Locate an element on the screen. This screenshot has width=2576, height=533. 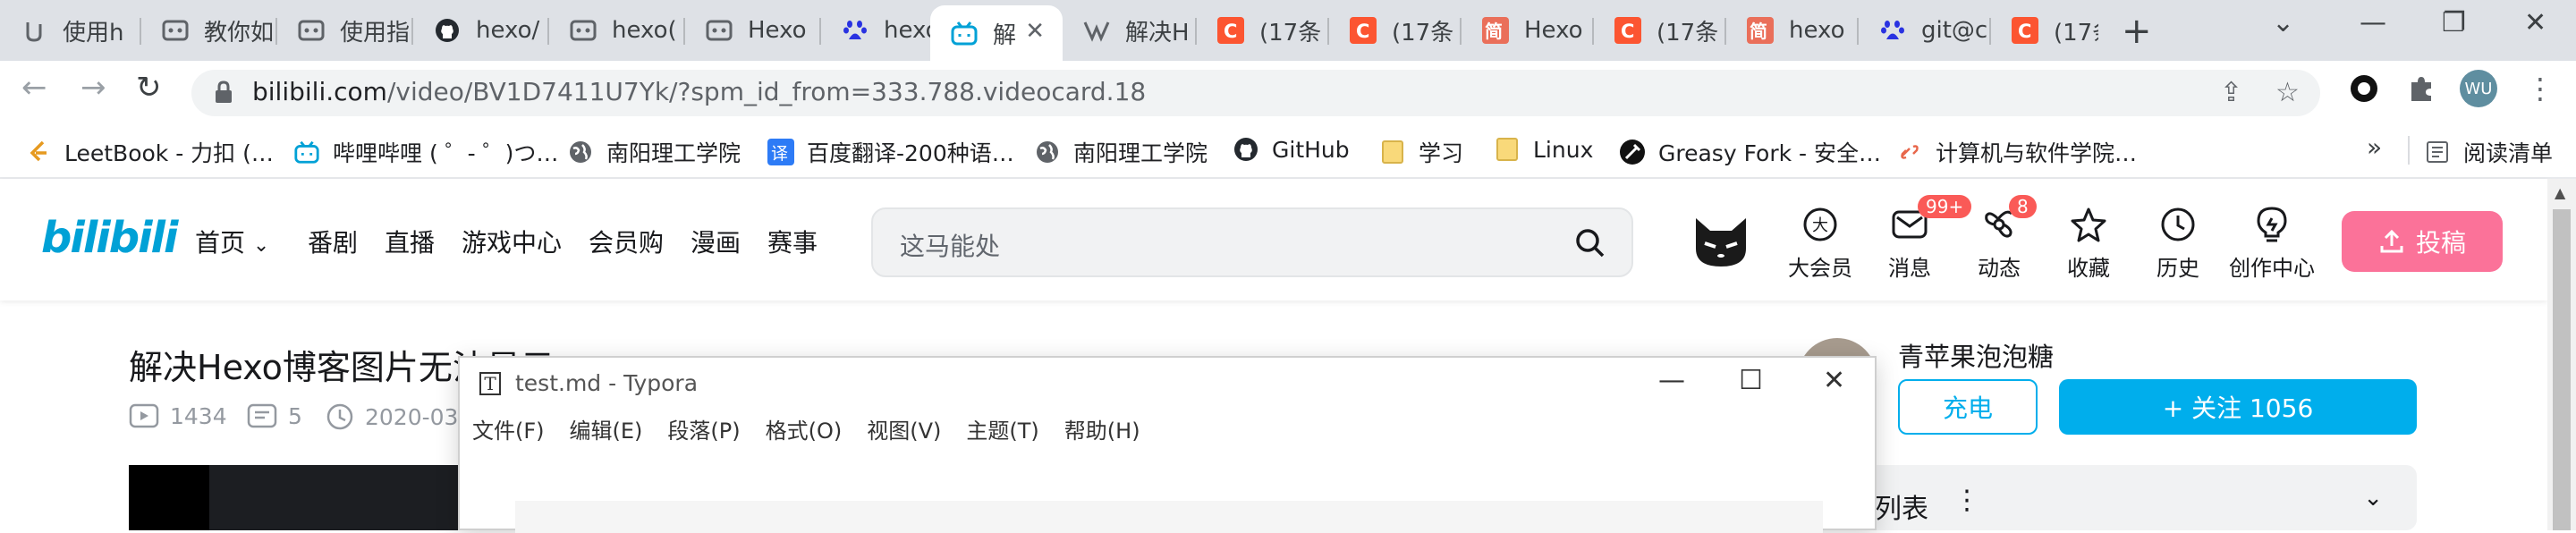
link-icon is located at coordinates (1909, 152).